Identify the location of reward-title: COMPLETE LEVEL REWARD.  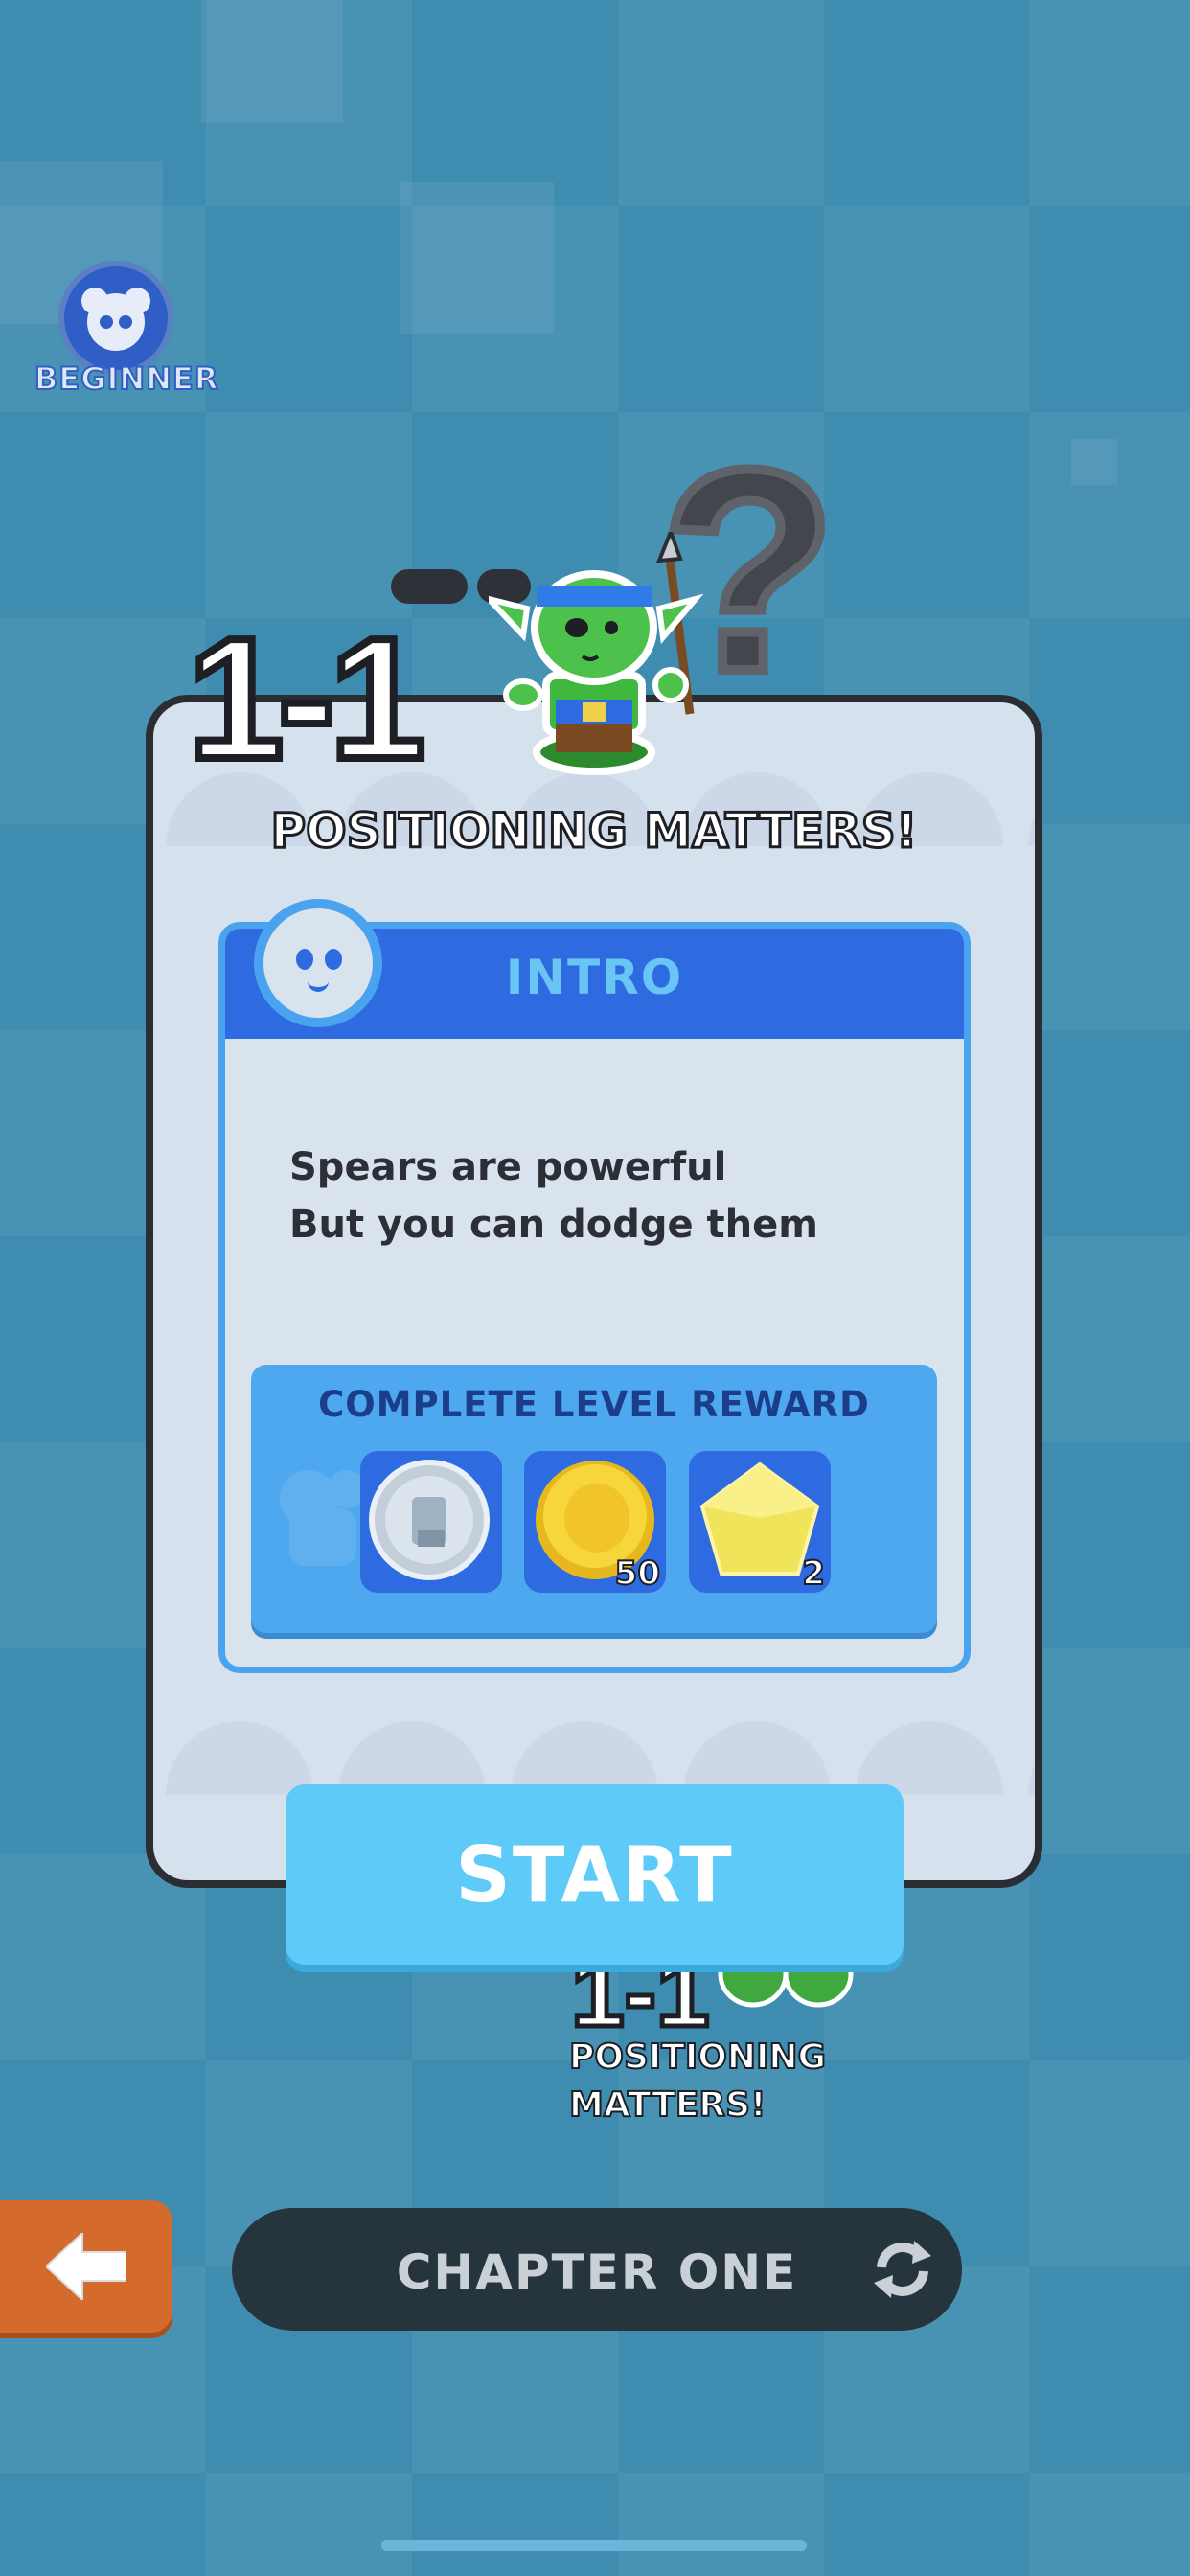
(594, 1404).